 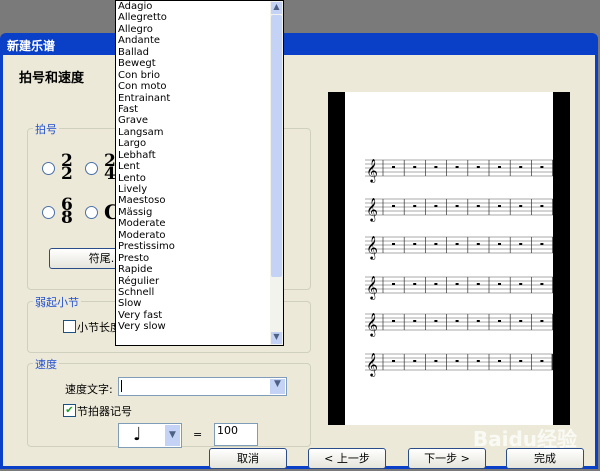 What do you see at coordinates (199, 178) in the screenshot?
I see `list-item: Lento` at bounding box center [199, 178].